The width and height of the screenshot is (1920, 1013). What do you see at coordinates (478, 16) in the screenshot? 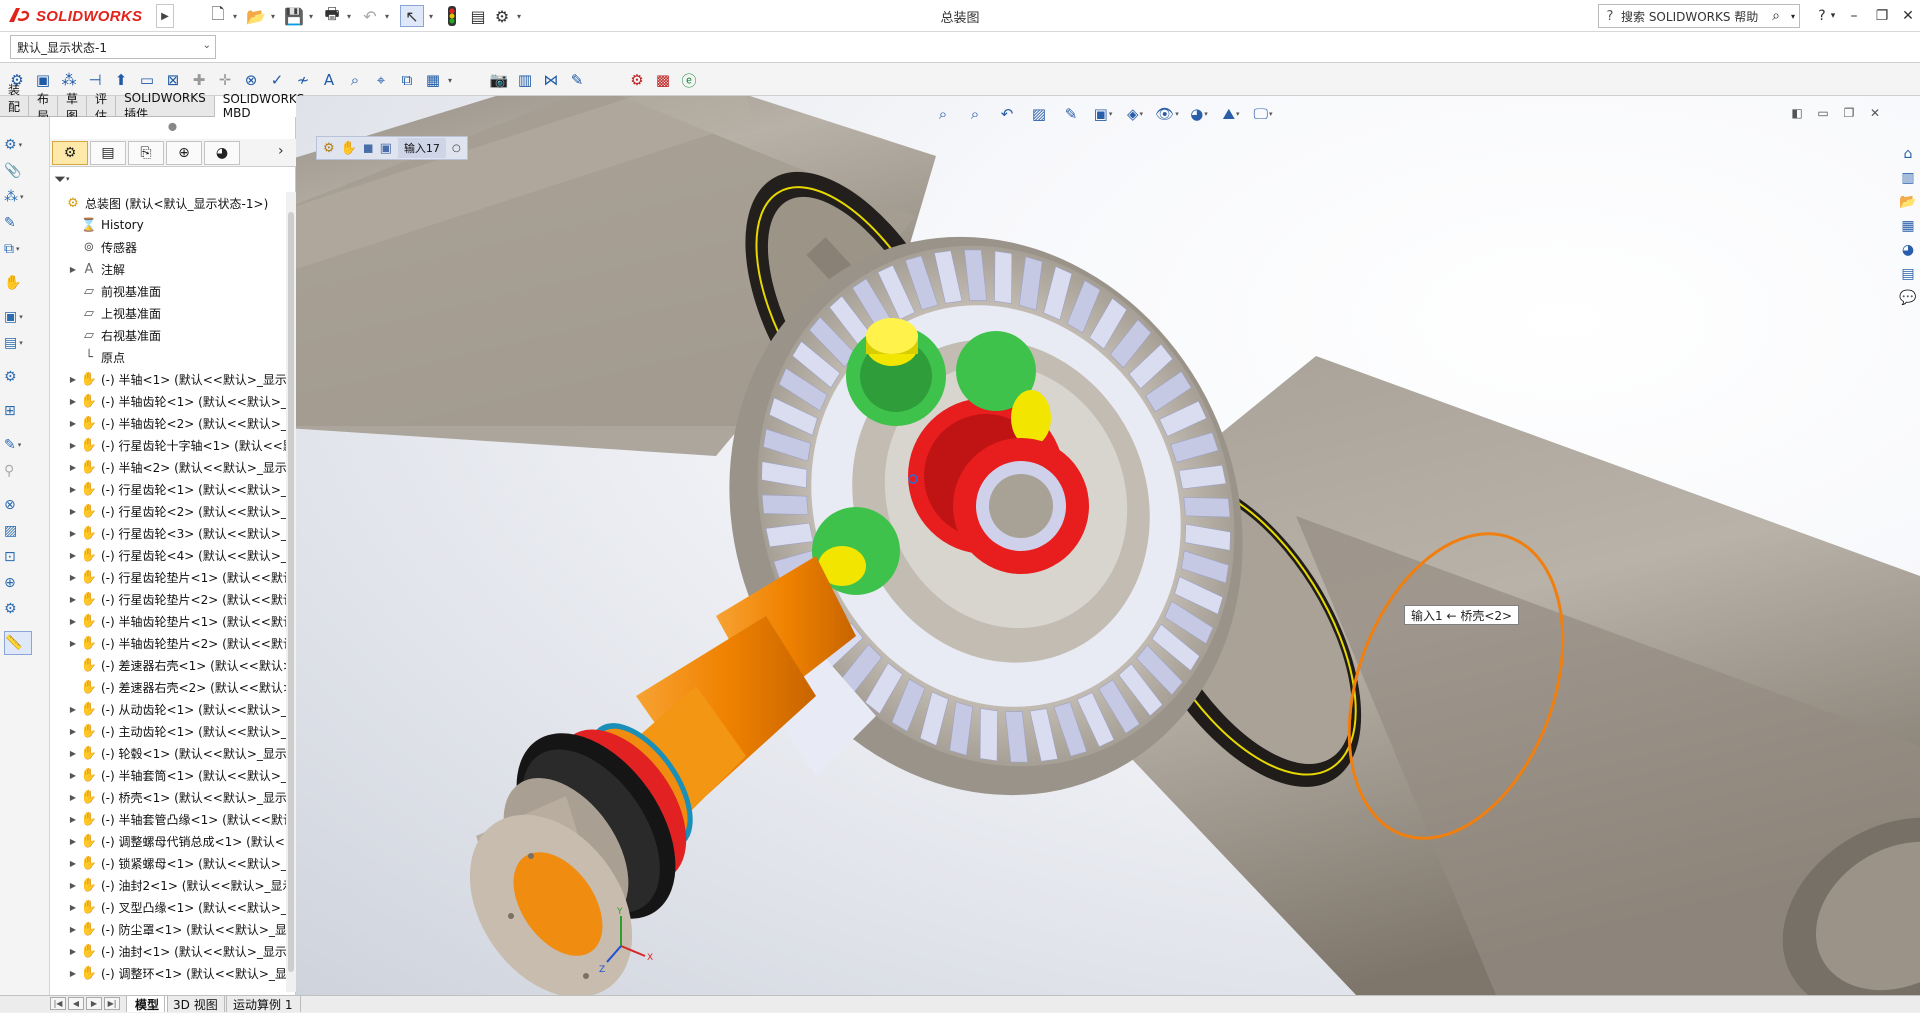
I see `file-properties-icon: ▤` at bounding box center [478, 16].